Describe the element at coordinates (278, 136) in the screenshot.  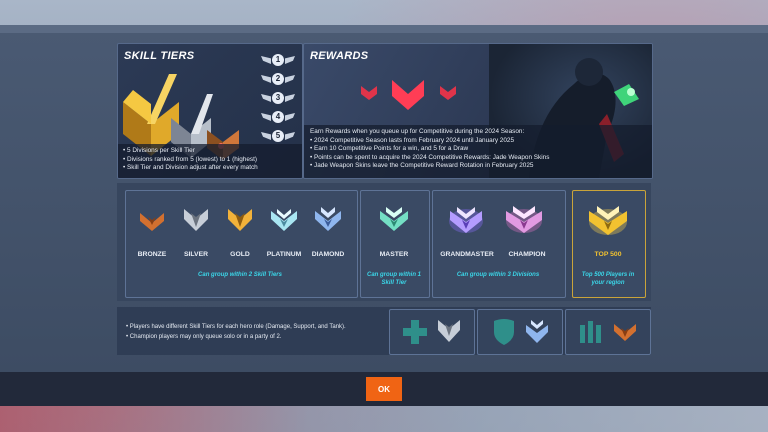
I see `division-5-icon: 5` at that location.